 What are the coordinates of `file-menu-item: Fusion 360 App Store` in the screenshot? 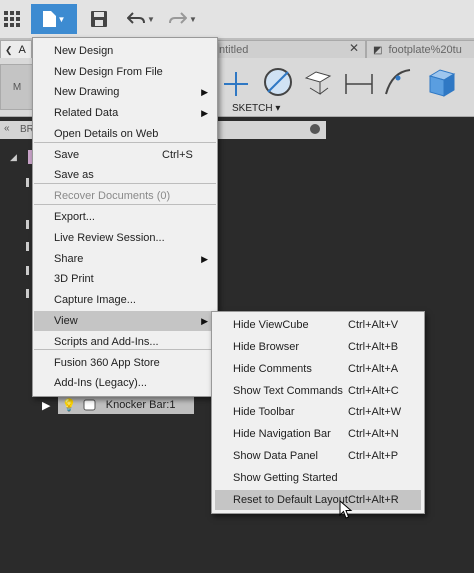 It's located at (125, 363).